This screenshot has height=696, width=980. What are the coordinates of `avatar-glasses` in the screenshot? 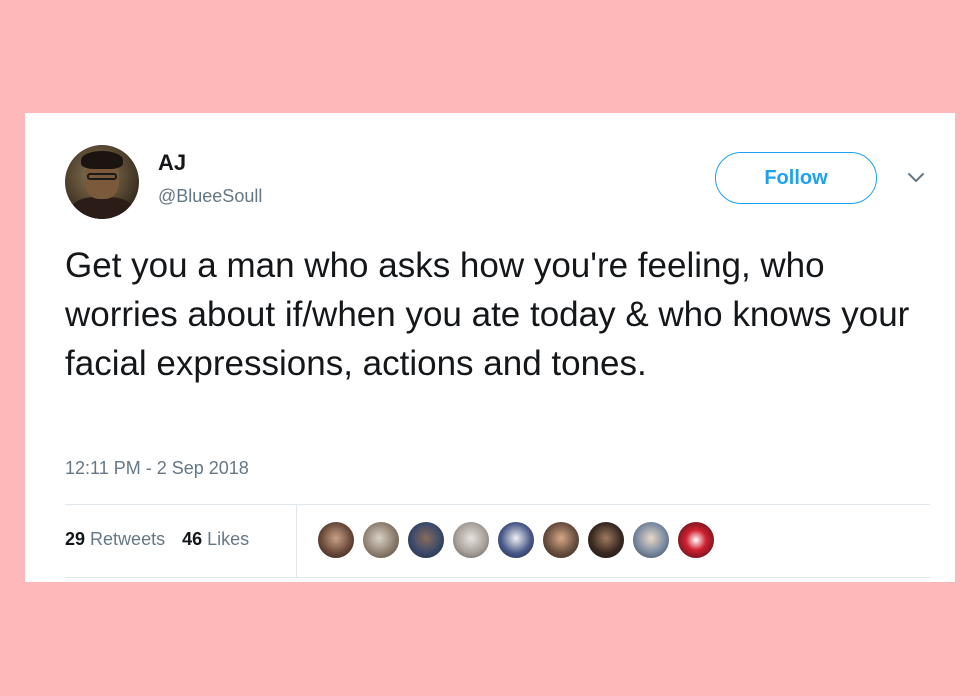 It's located at (102, 176).